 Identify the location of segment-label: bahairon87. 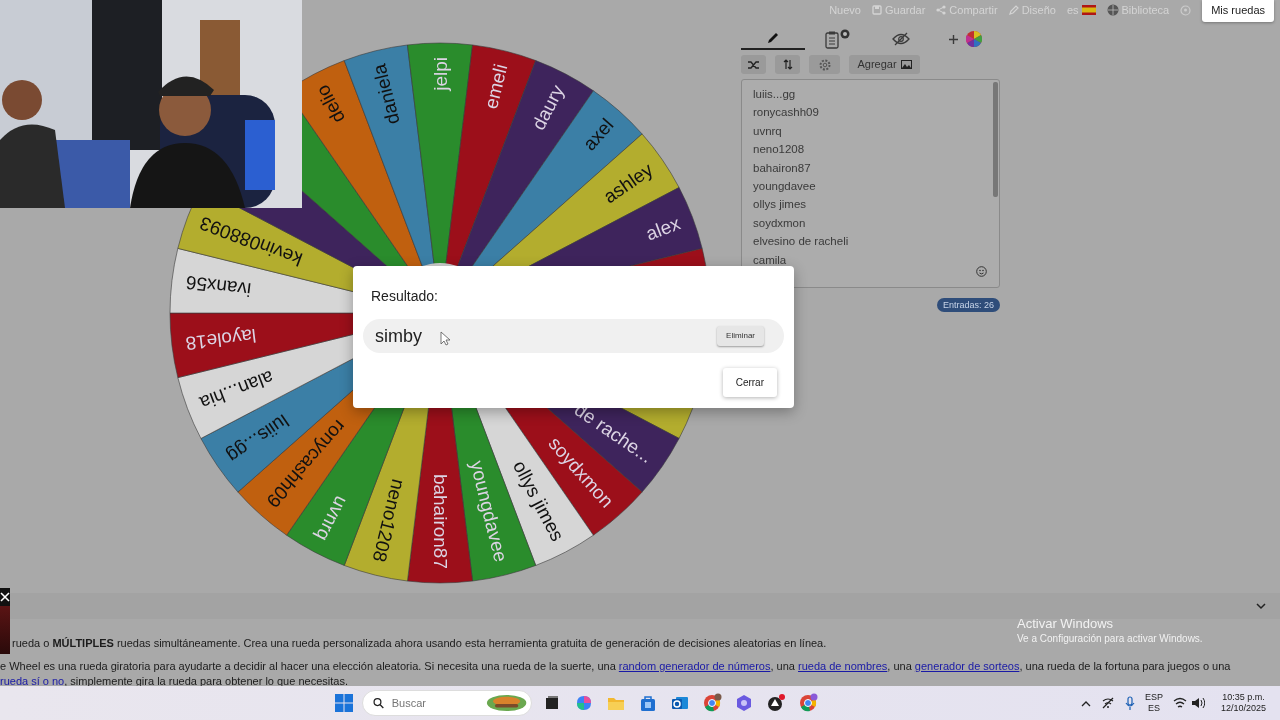
(440, 521).